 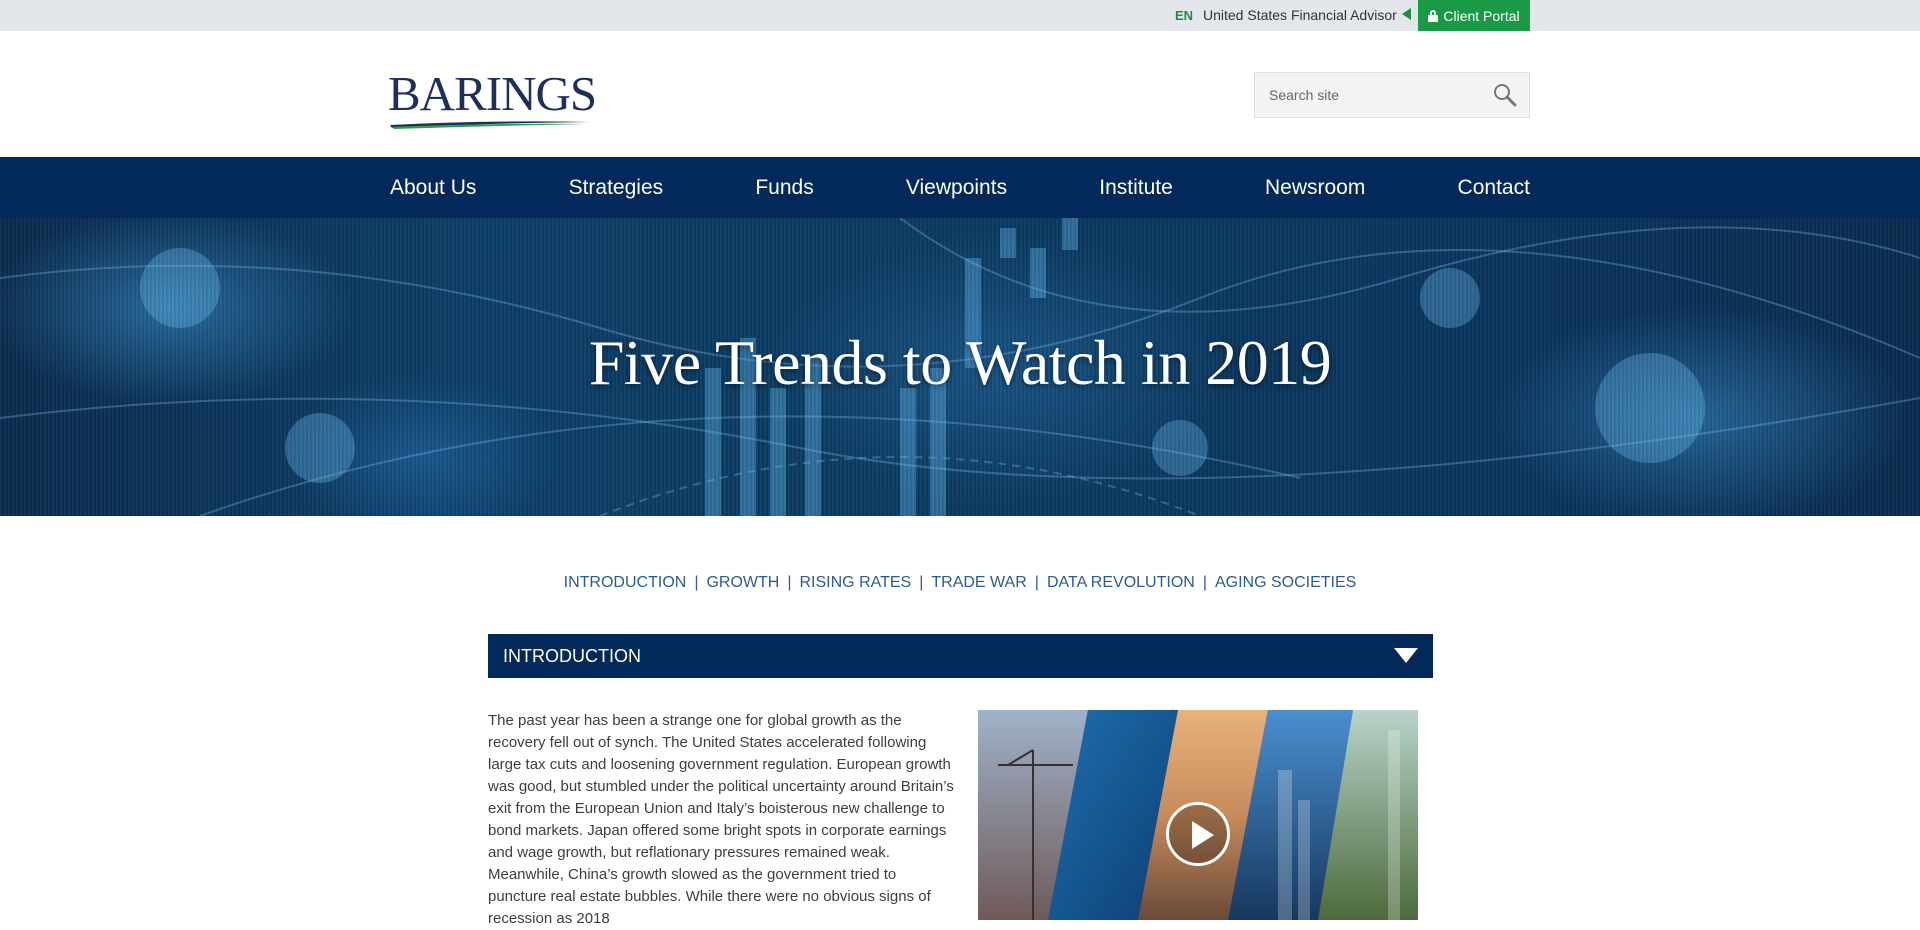 What do you see at coordinates (1370, 95) in the screenshot?
I see `search-input` at bounding box center [1370, 95].